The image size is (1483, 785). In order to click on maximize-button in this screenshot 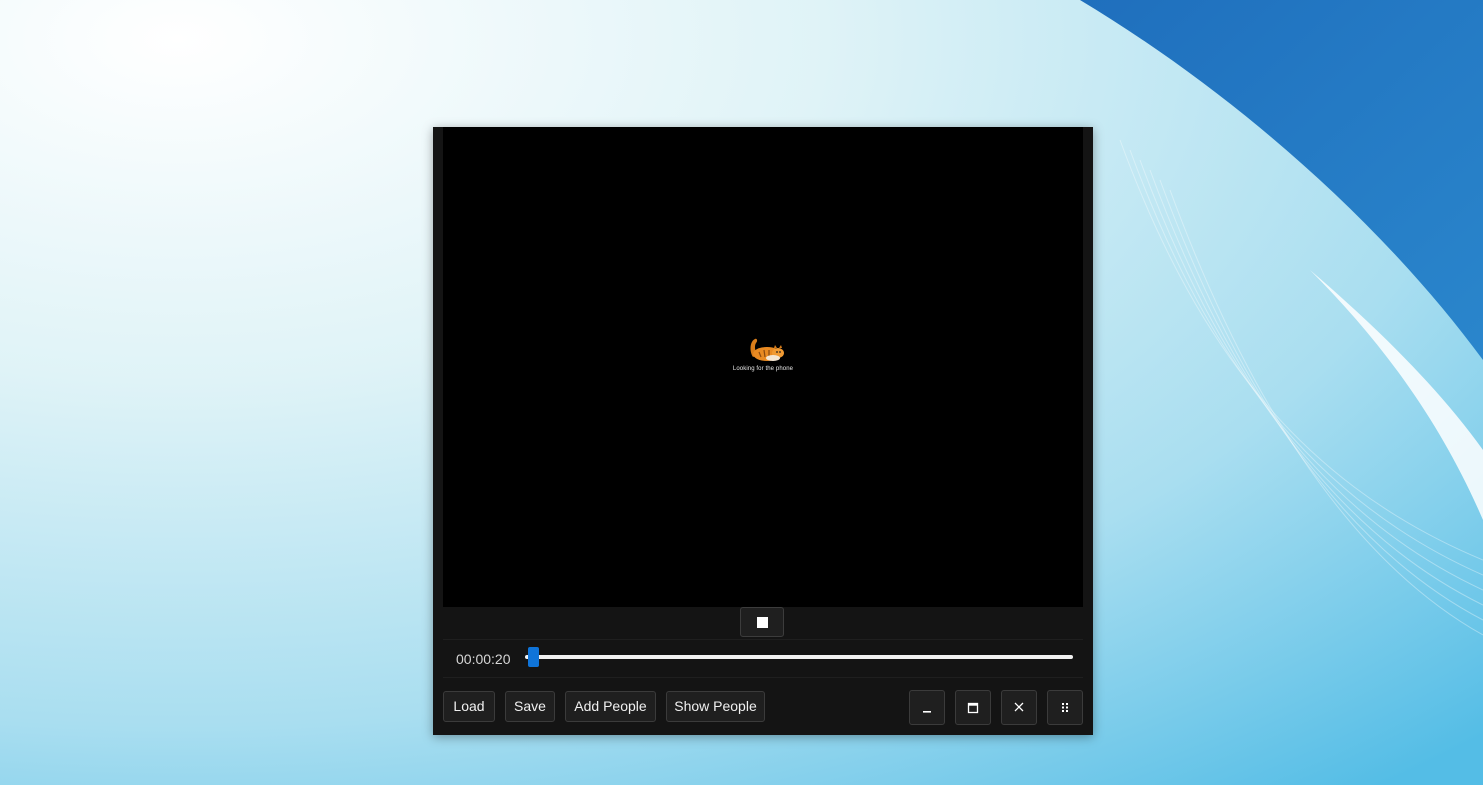, I will do `click(973, 707)`.